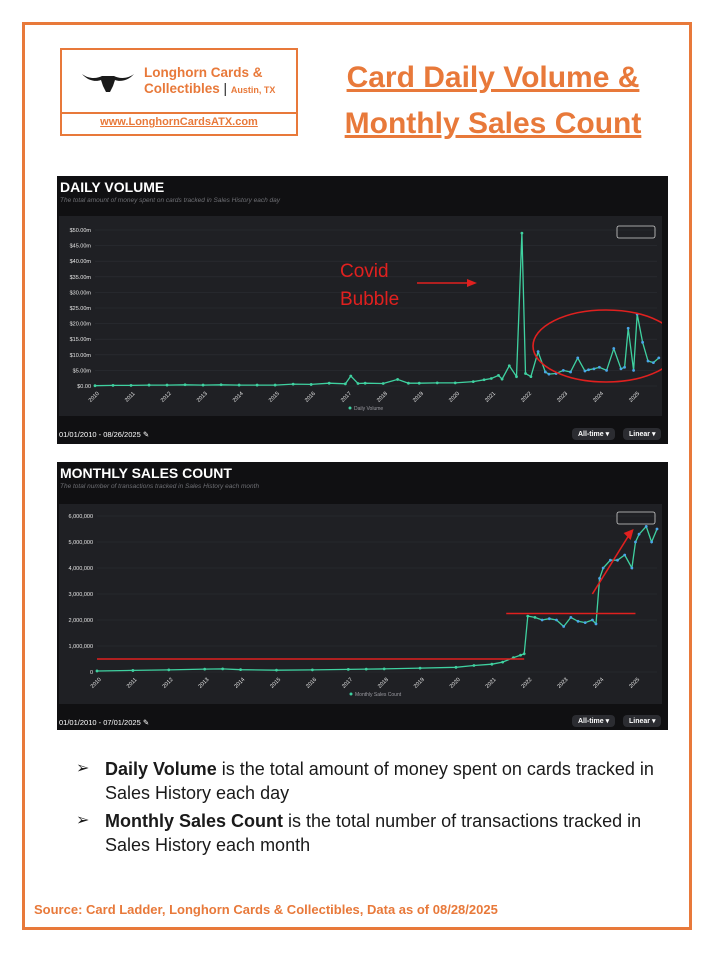 The height and width of the screenshot is (960, 718). Describe the element at coordinates (81, 293) in the screenshot. I see `y-tick-label: $30.00m` at that location.